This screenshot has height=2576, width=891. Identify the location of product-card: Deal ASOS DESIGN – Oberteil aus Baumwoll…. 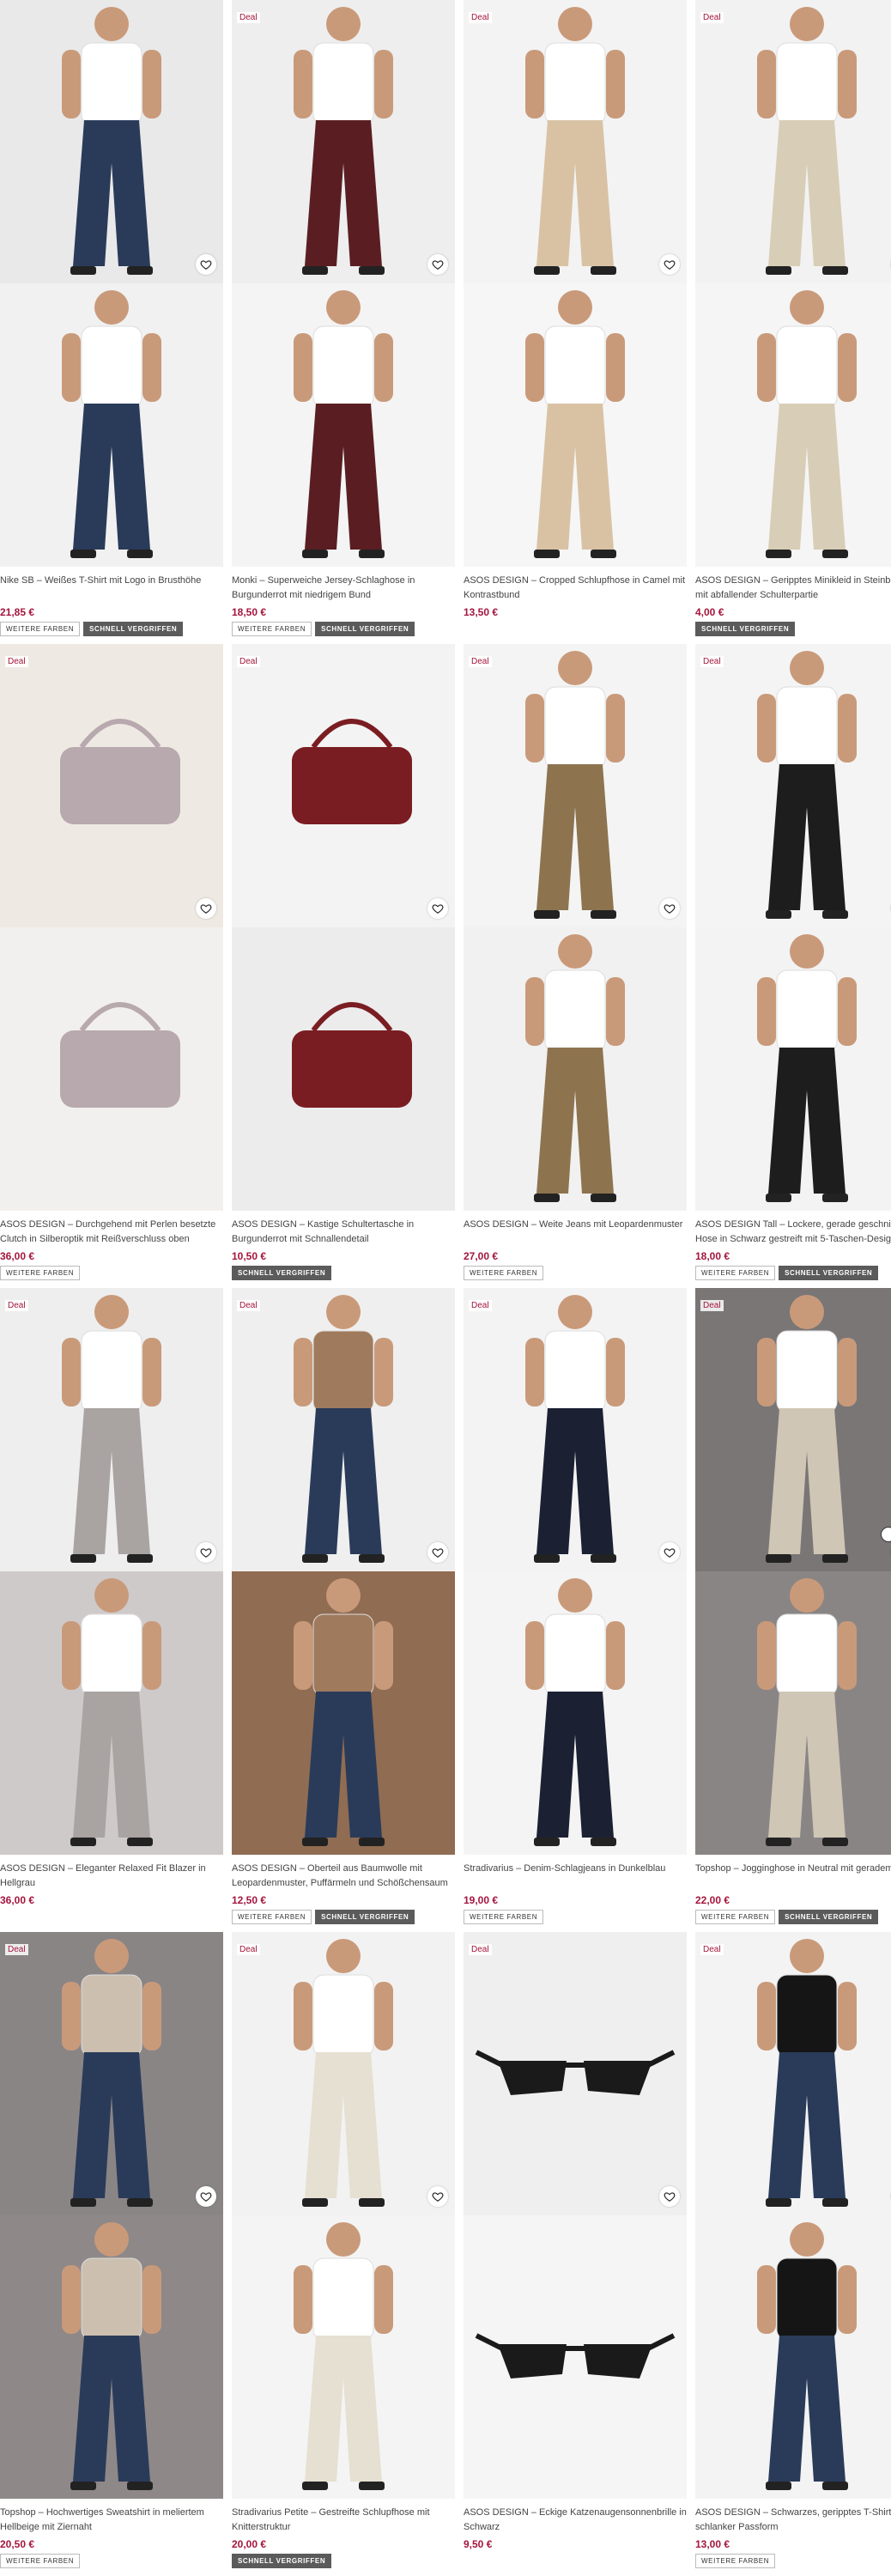
(344, 1610).